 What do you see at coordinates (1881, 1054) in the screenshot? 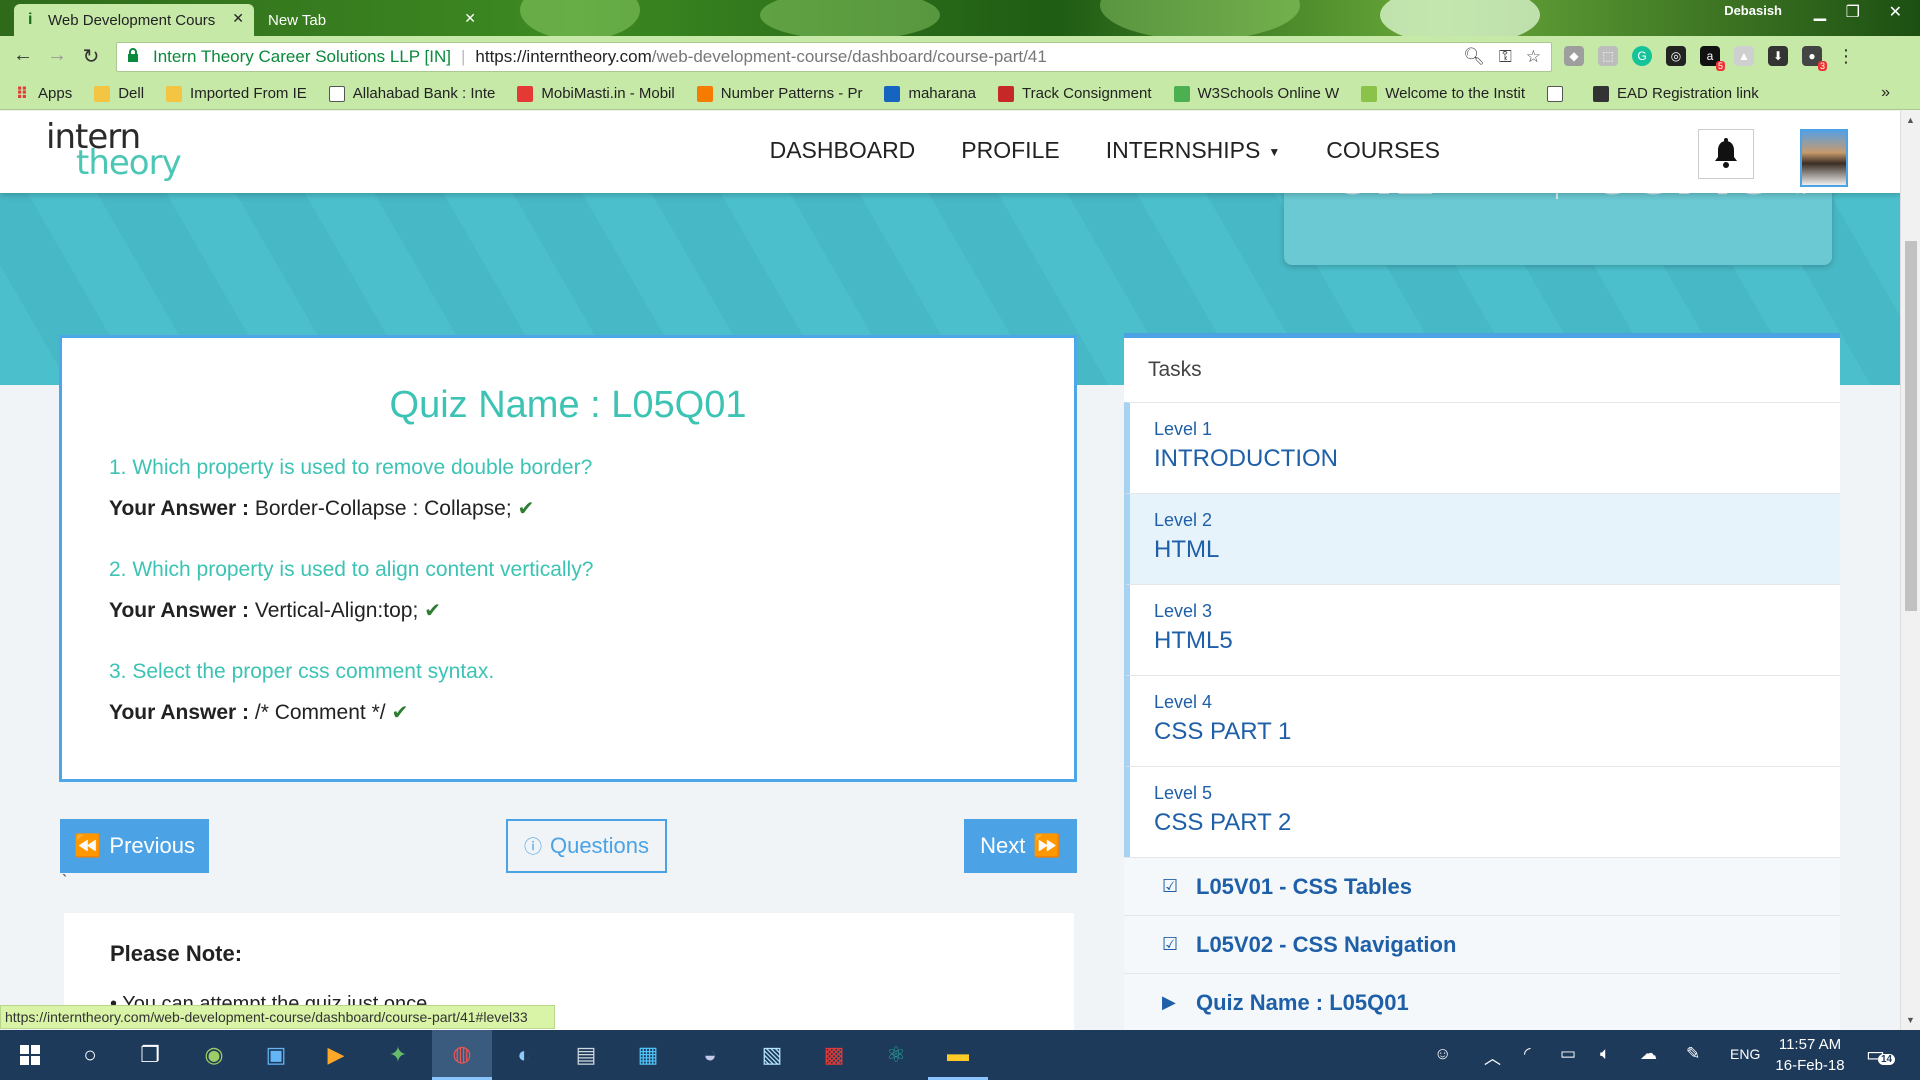
I see `action-center-icon: ▭ 14` at bounding box center [1881, 1054].